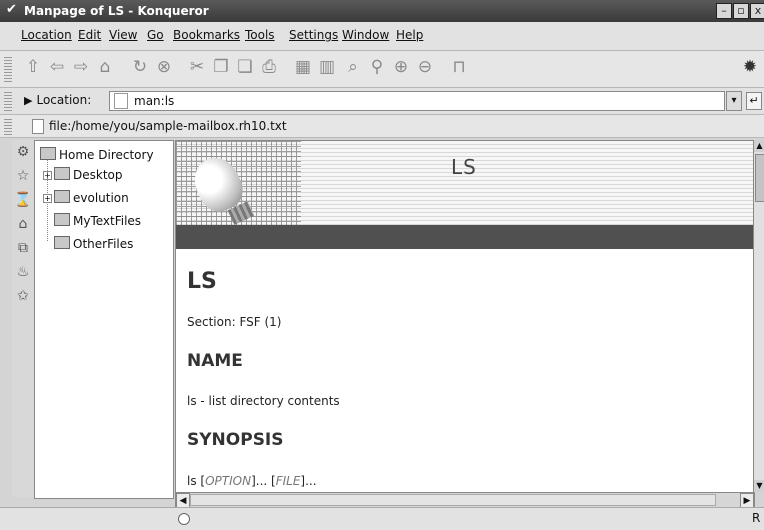 Image resolution: width=764 pixels, height=530 pixels. I want to click on page-title: LS, so click(202, 281).